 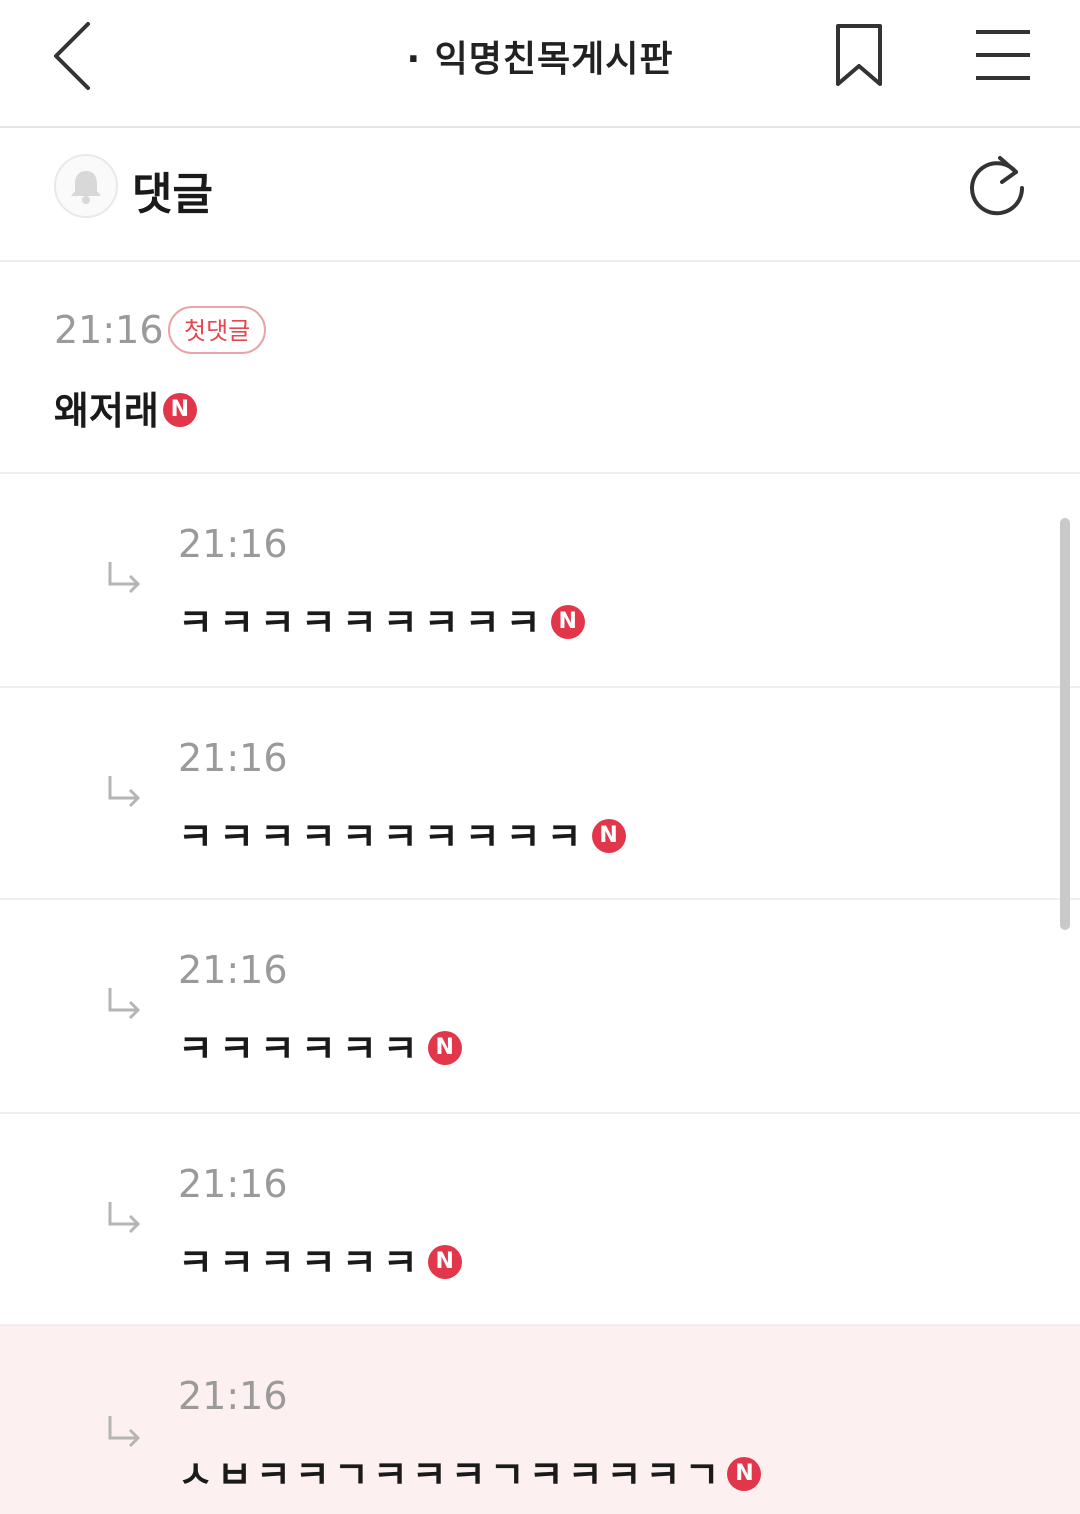 I want to click on top-bar: · 익명친목게시판, so click(x=540, y=64).